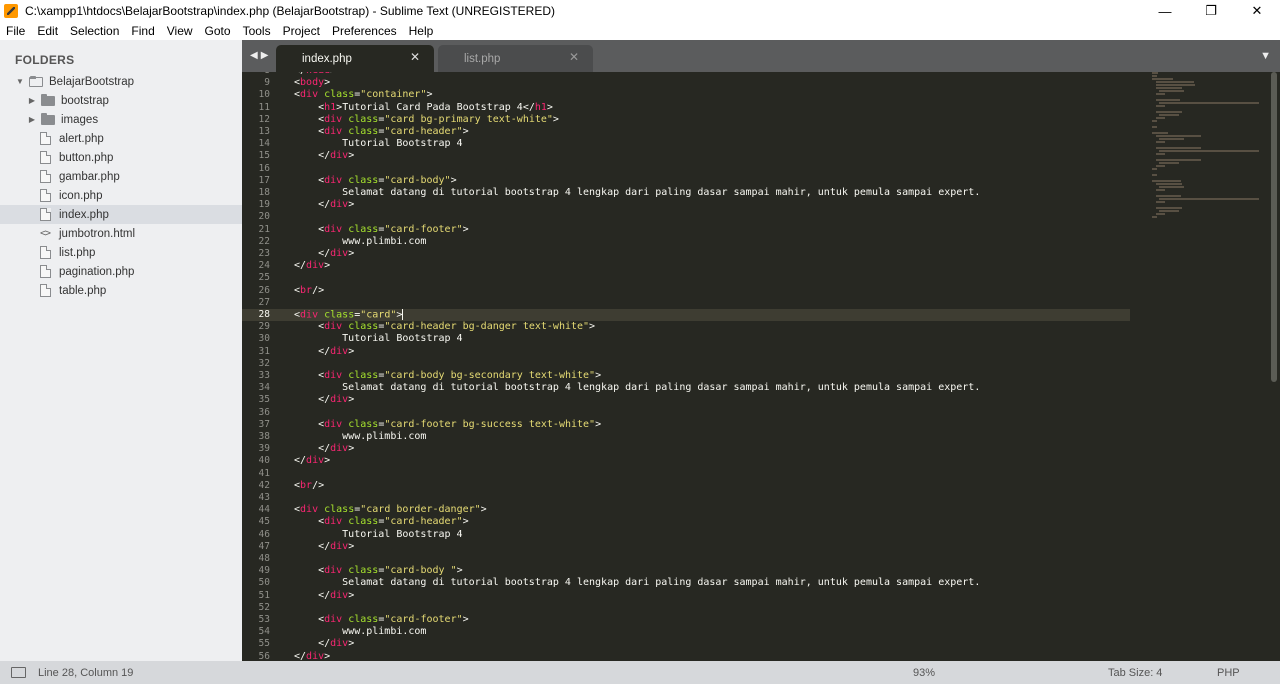 The height and width of the screenshot is (684, 1280). I want to click on sidebar-item-index-php: index.php, so click(121, 214).